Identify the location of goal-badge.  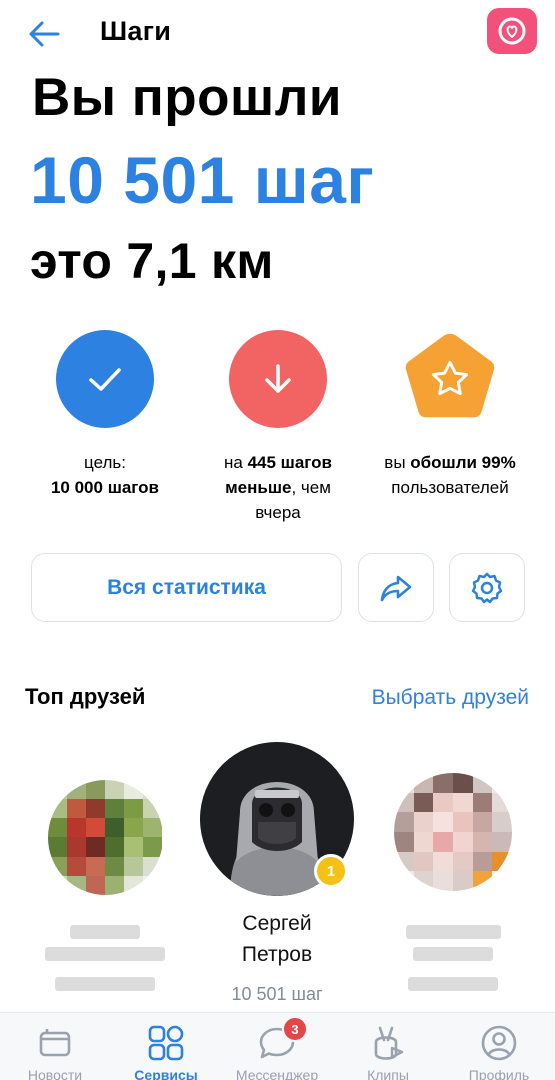
(105, 379).